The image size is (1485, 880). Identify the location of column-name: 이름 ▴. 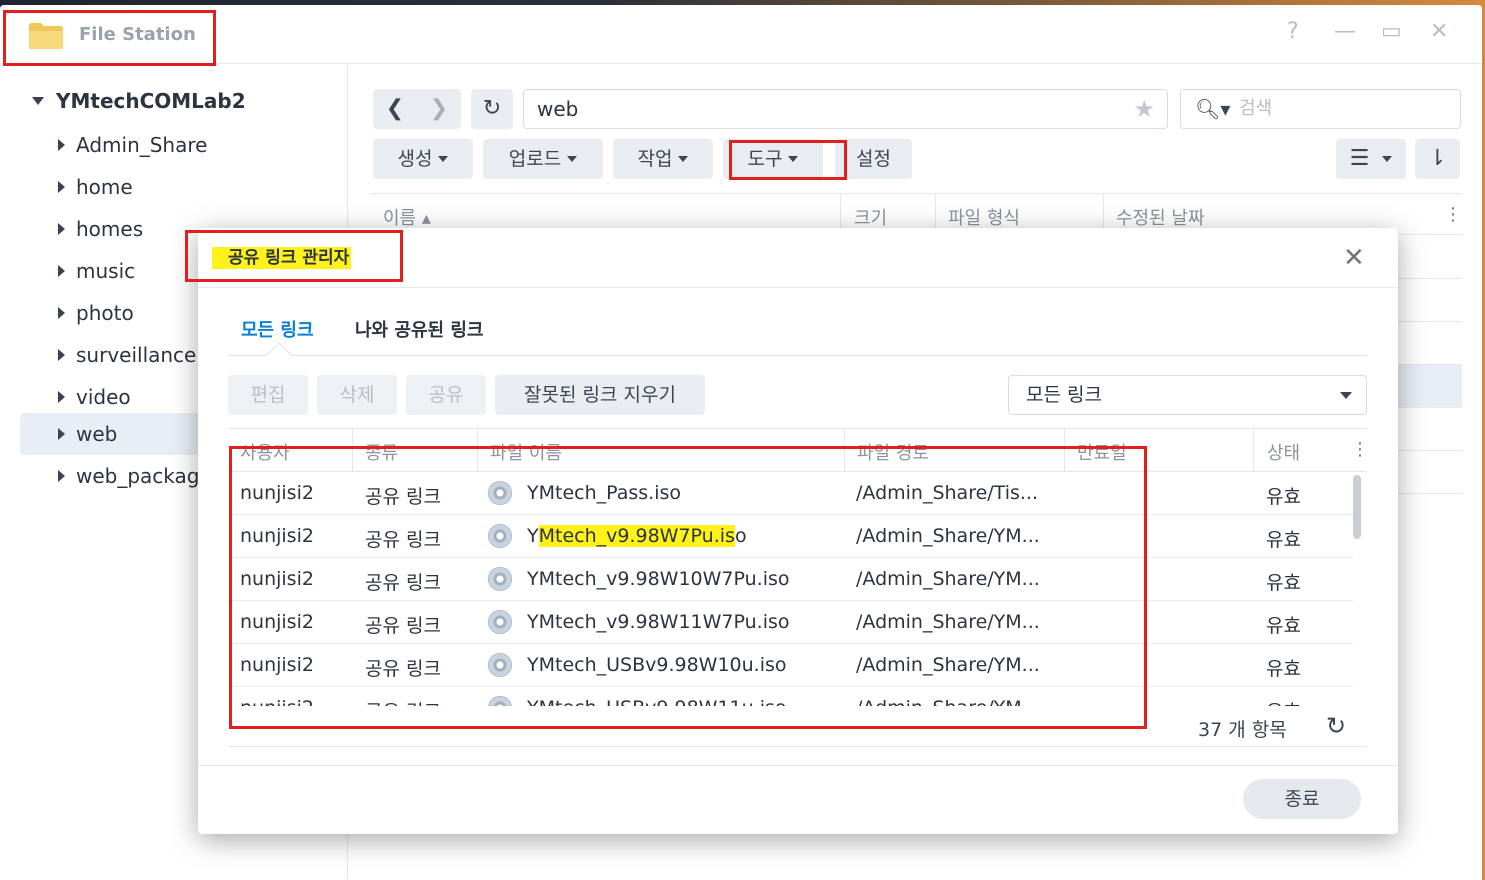
(407, 217).